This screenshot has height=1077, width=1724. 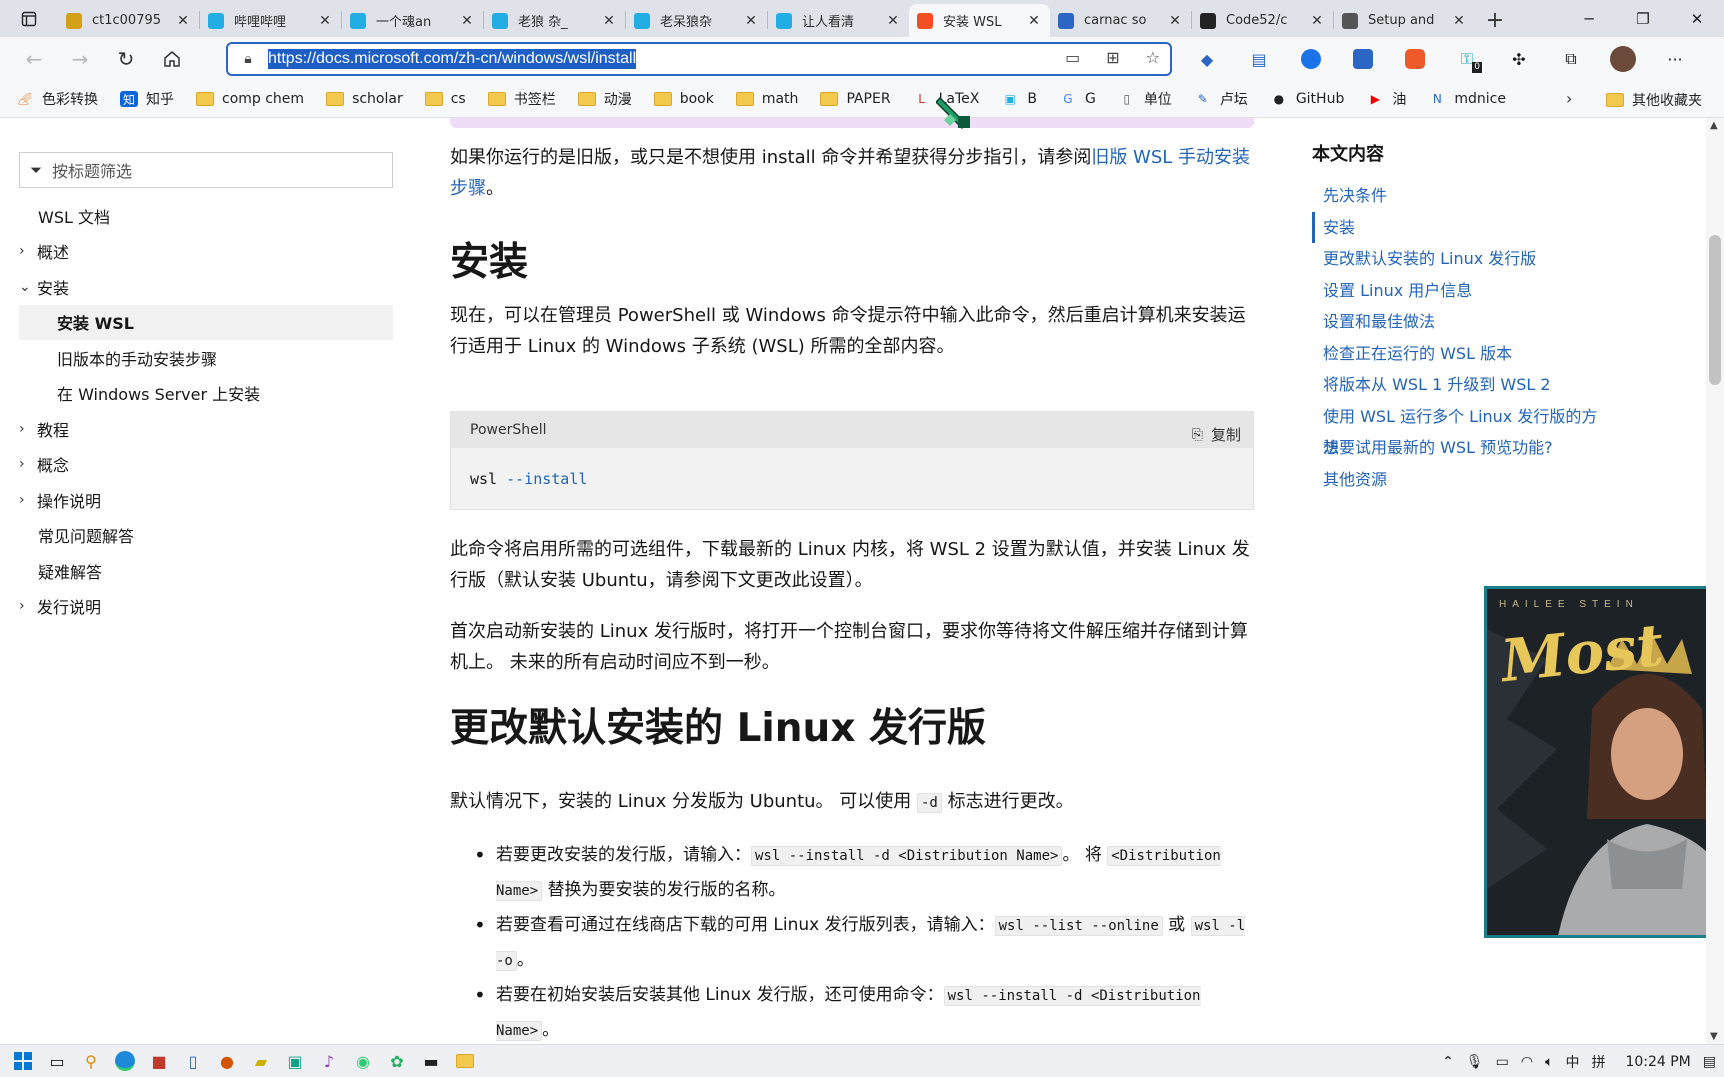 What do you see at coordinates (1709, 1062) in the screenshot?
I see `notifications-icon: ▤` at bounding box center [1709, 1062].